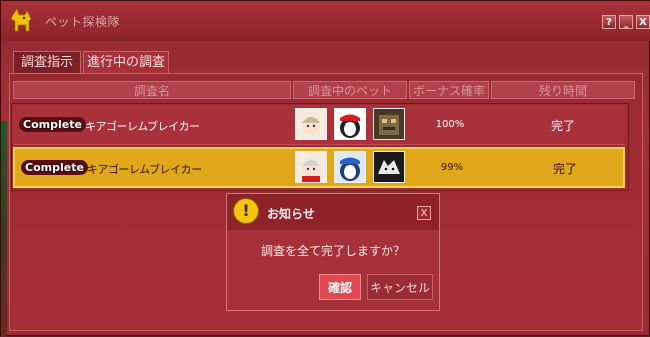  Describe the element at coordinates (325, 21) in the screenshot. I see `title-bar: ペット探検隊 ? _ X` at that location.